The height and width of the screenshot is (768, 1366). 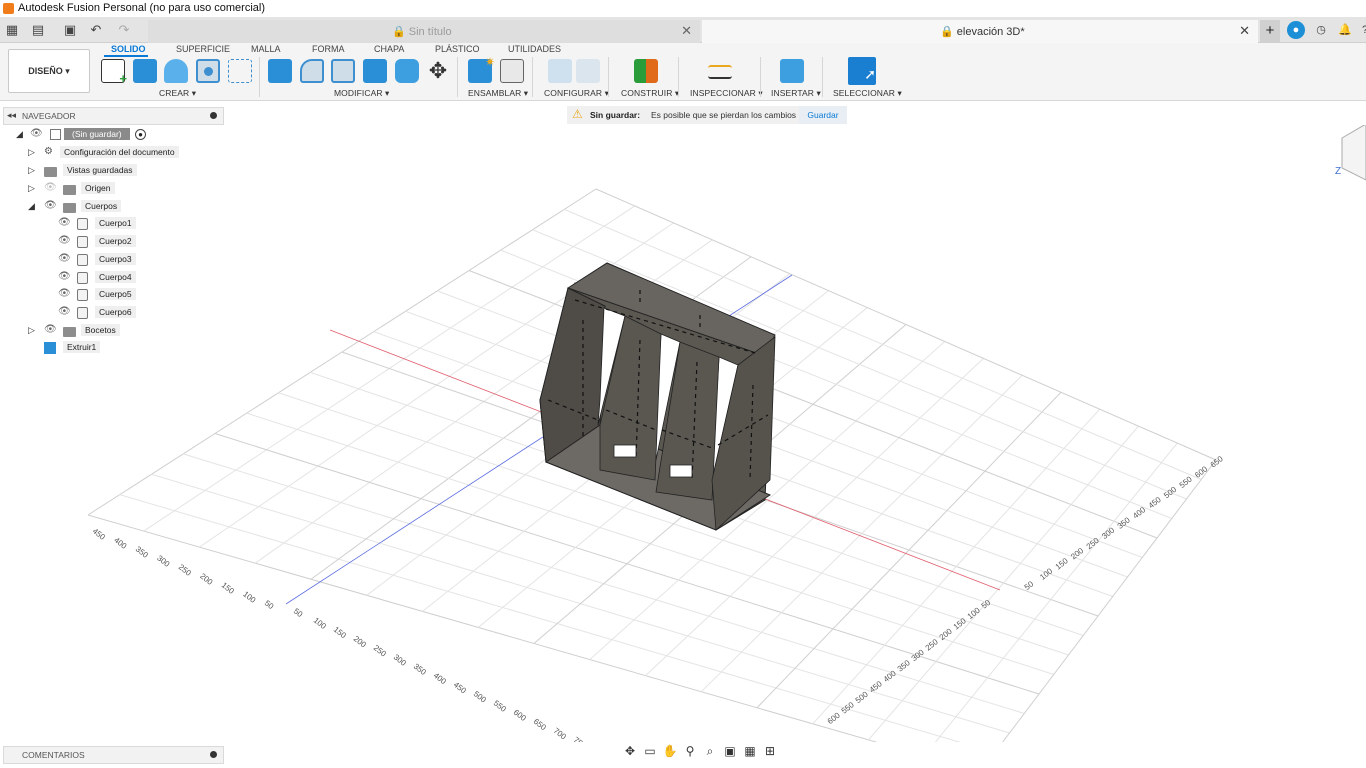 What do you see at coordinates (177, 93) in the screenshot?
I see `group-crear: CREAR ▾` at bounding box center [177, 93].